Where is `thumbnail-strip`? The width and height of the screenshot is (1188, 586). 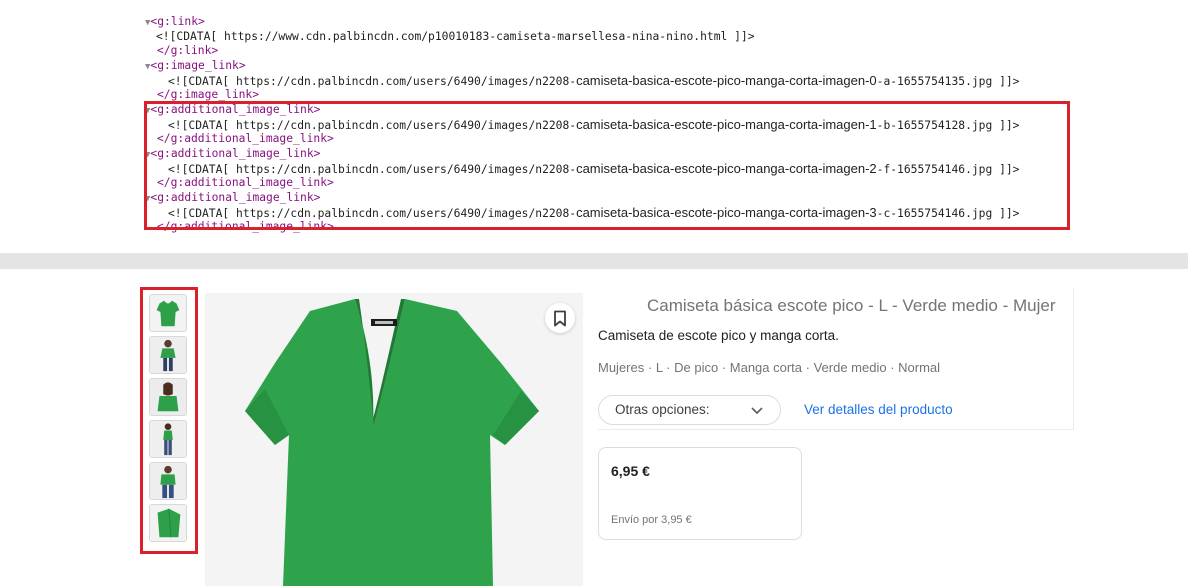 thumbnail-strip is located at coordinates (169, 420).